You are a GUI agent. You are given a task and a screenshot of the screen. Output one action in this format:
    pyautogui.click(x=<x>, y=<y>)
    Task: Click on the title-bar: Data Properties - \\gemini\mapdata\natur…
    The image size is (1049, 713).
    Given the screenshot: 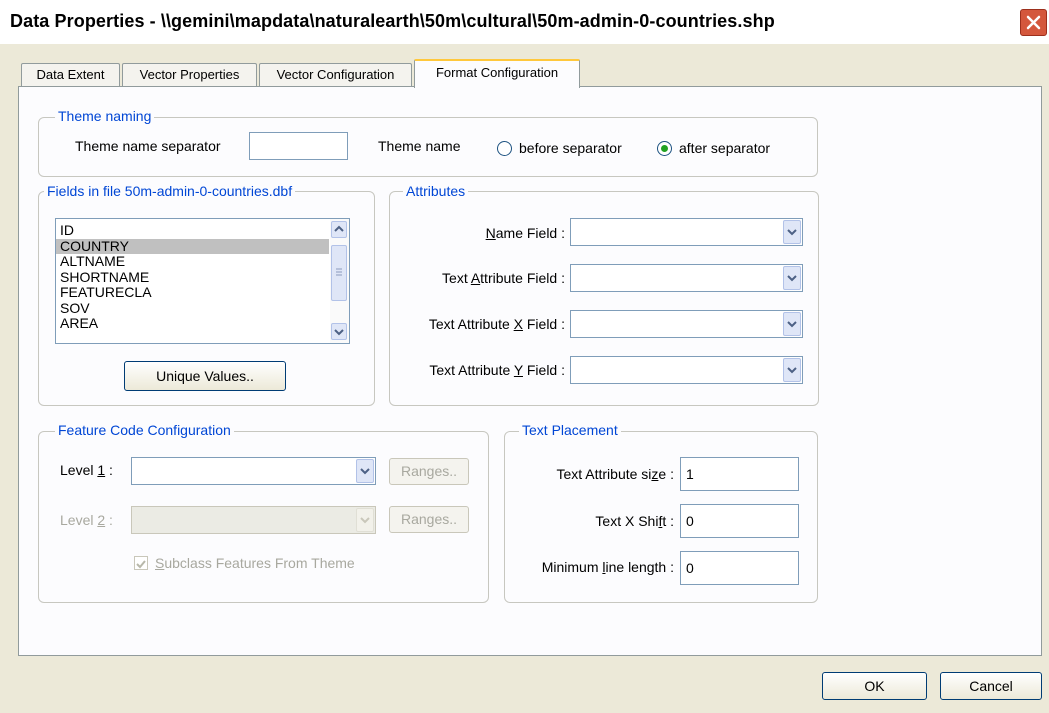 What is the action you would take?
    pyautogui.click(x=524, y=22)
    